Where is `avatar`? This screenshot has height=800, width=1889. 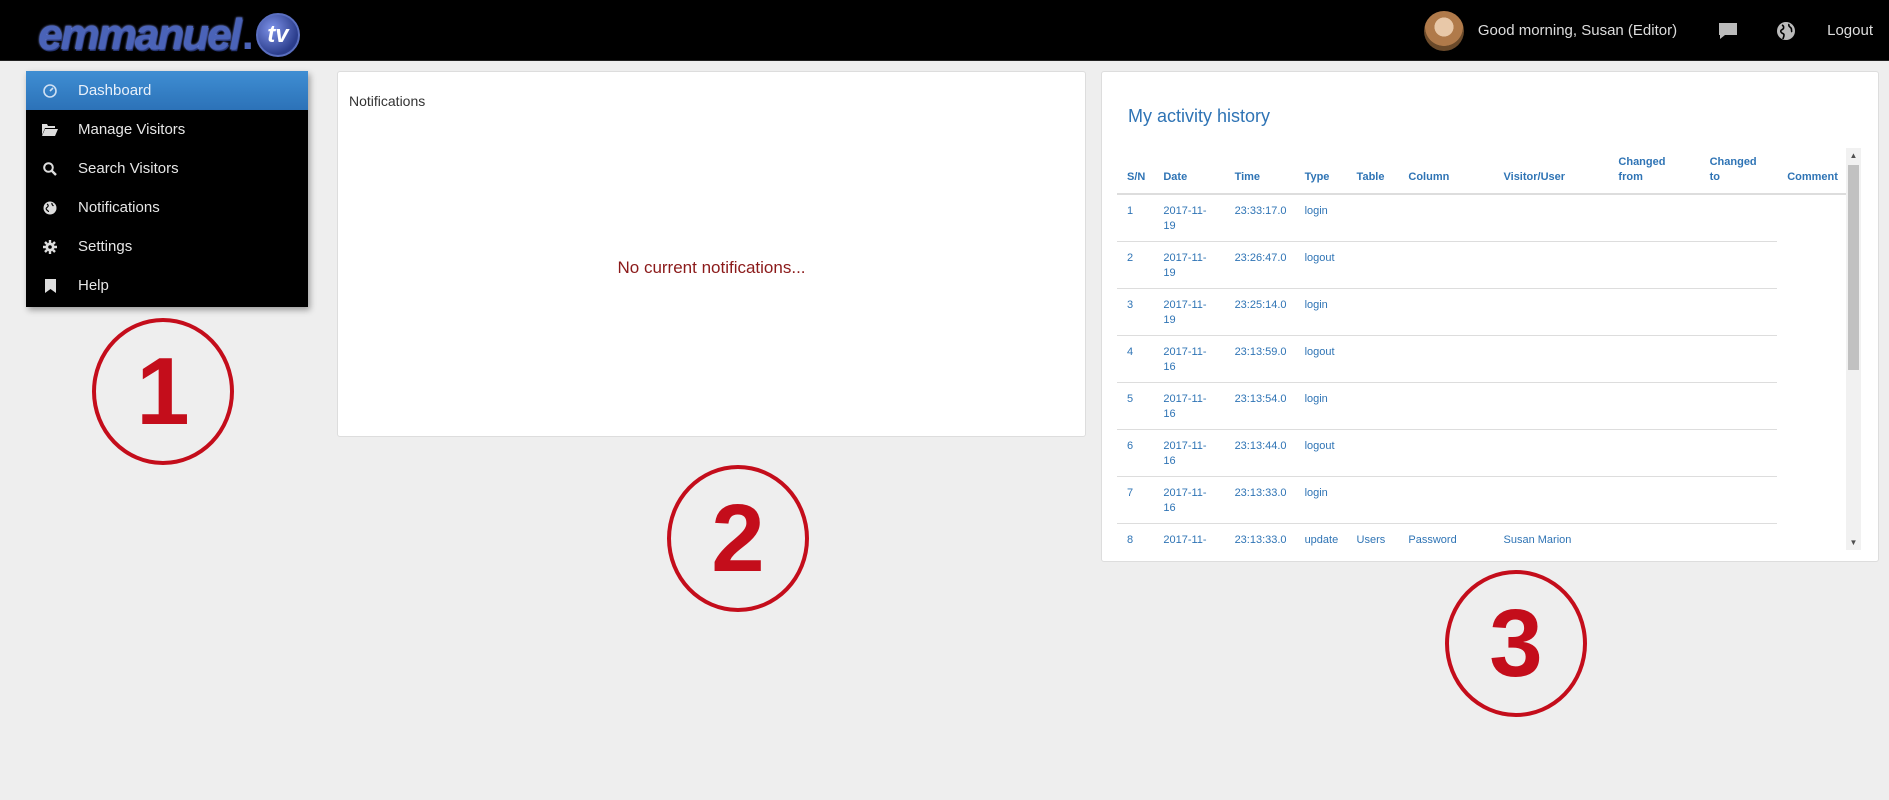 avatar is located at coordinates (1443, 30).